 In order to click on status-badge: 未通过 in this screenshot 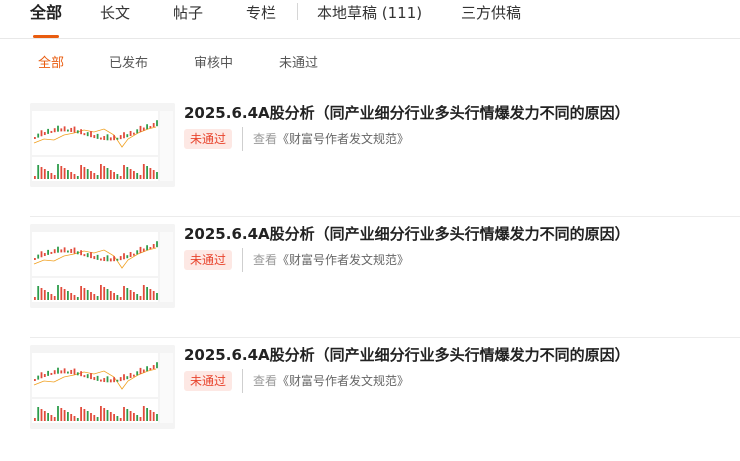, I will do `click(208, 260)`.